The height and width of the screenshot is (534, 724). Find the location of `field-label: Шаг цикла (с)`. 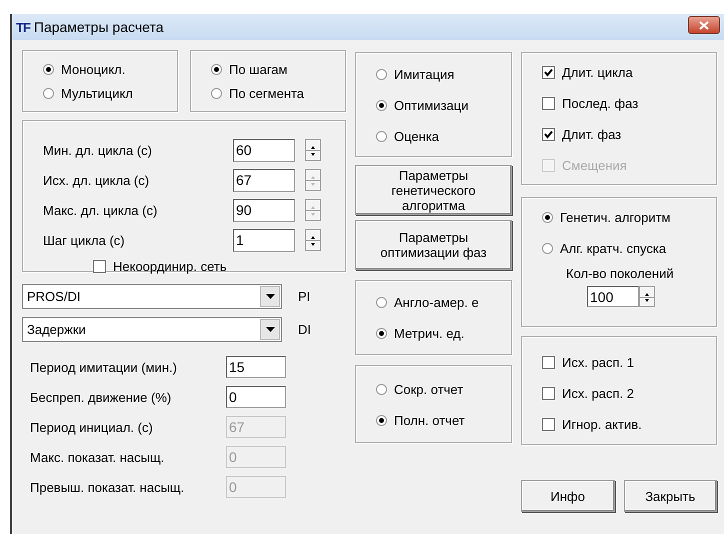

field-label: Шаг цикла (с) is located at coordinates (84, 240).